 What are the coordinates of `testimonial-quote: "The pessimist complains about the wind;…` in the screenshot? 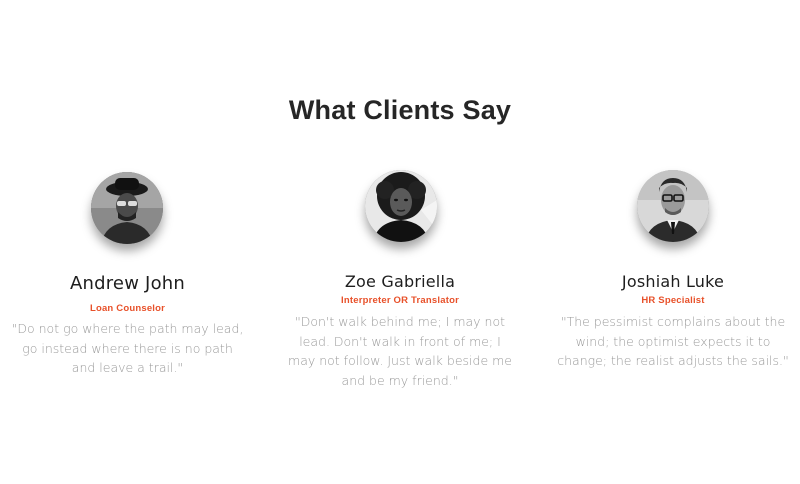 It's located at (673, 341).